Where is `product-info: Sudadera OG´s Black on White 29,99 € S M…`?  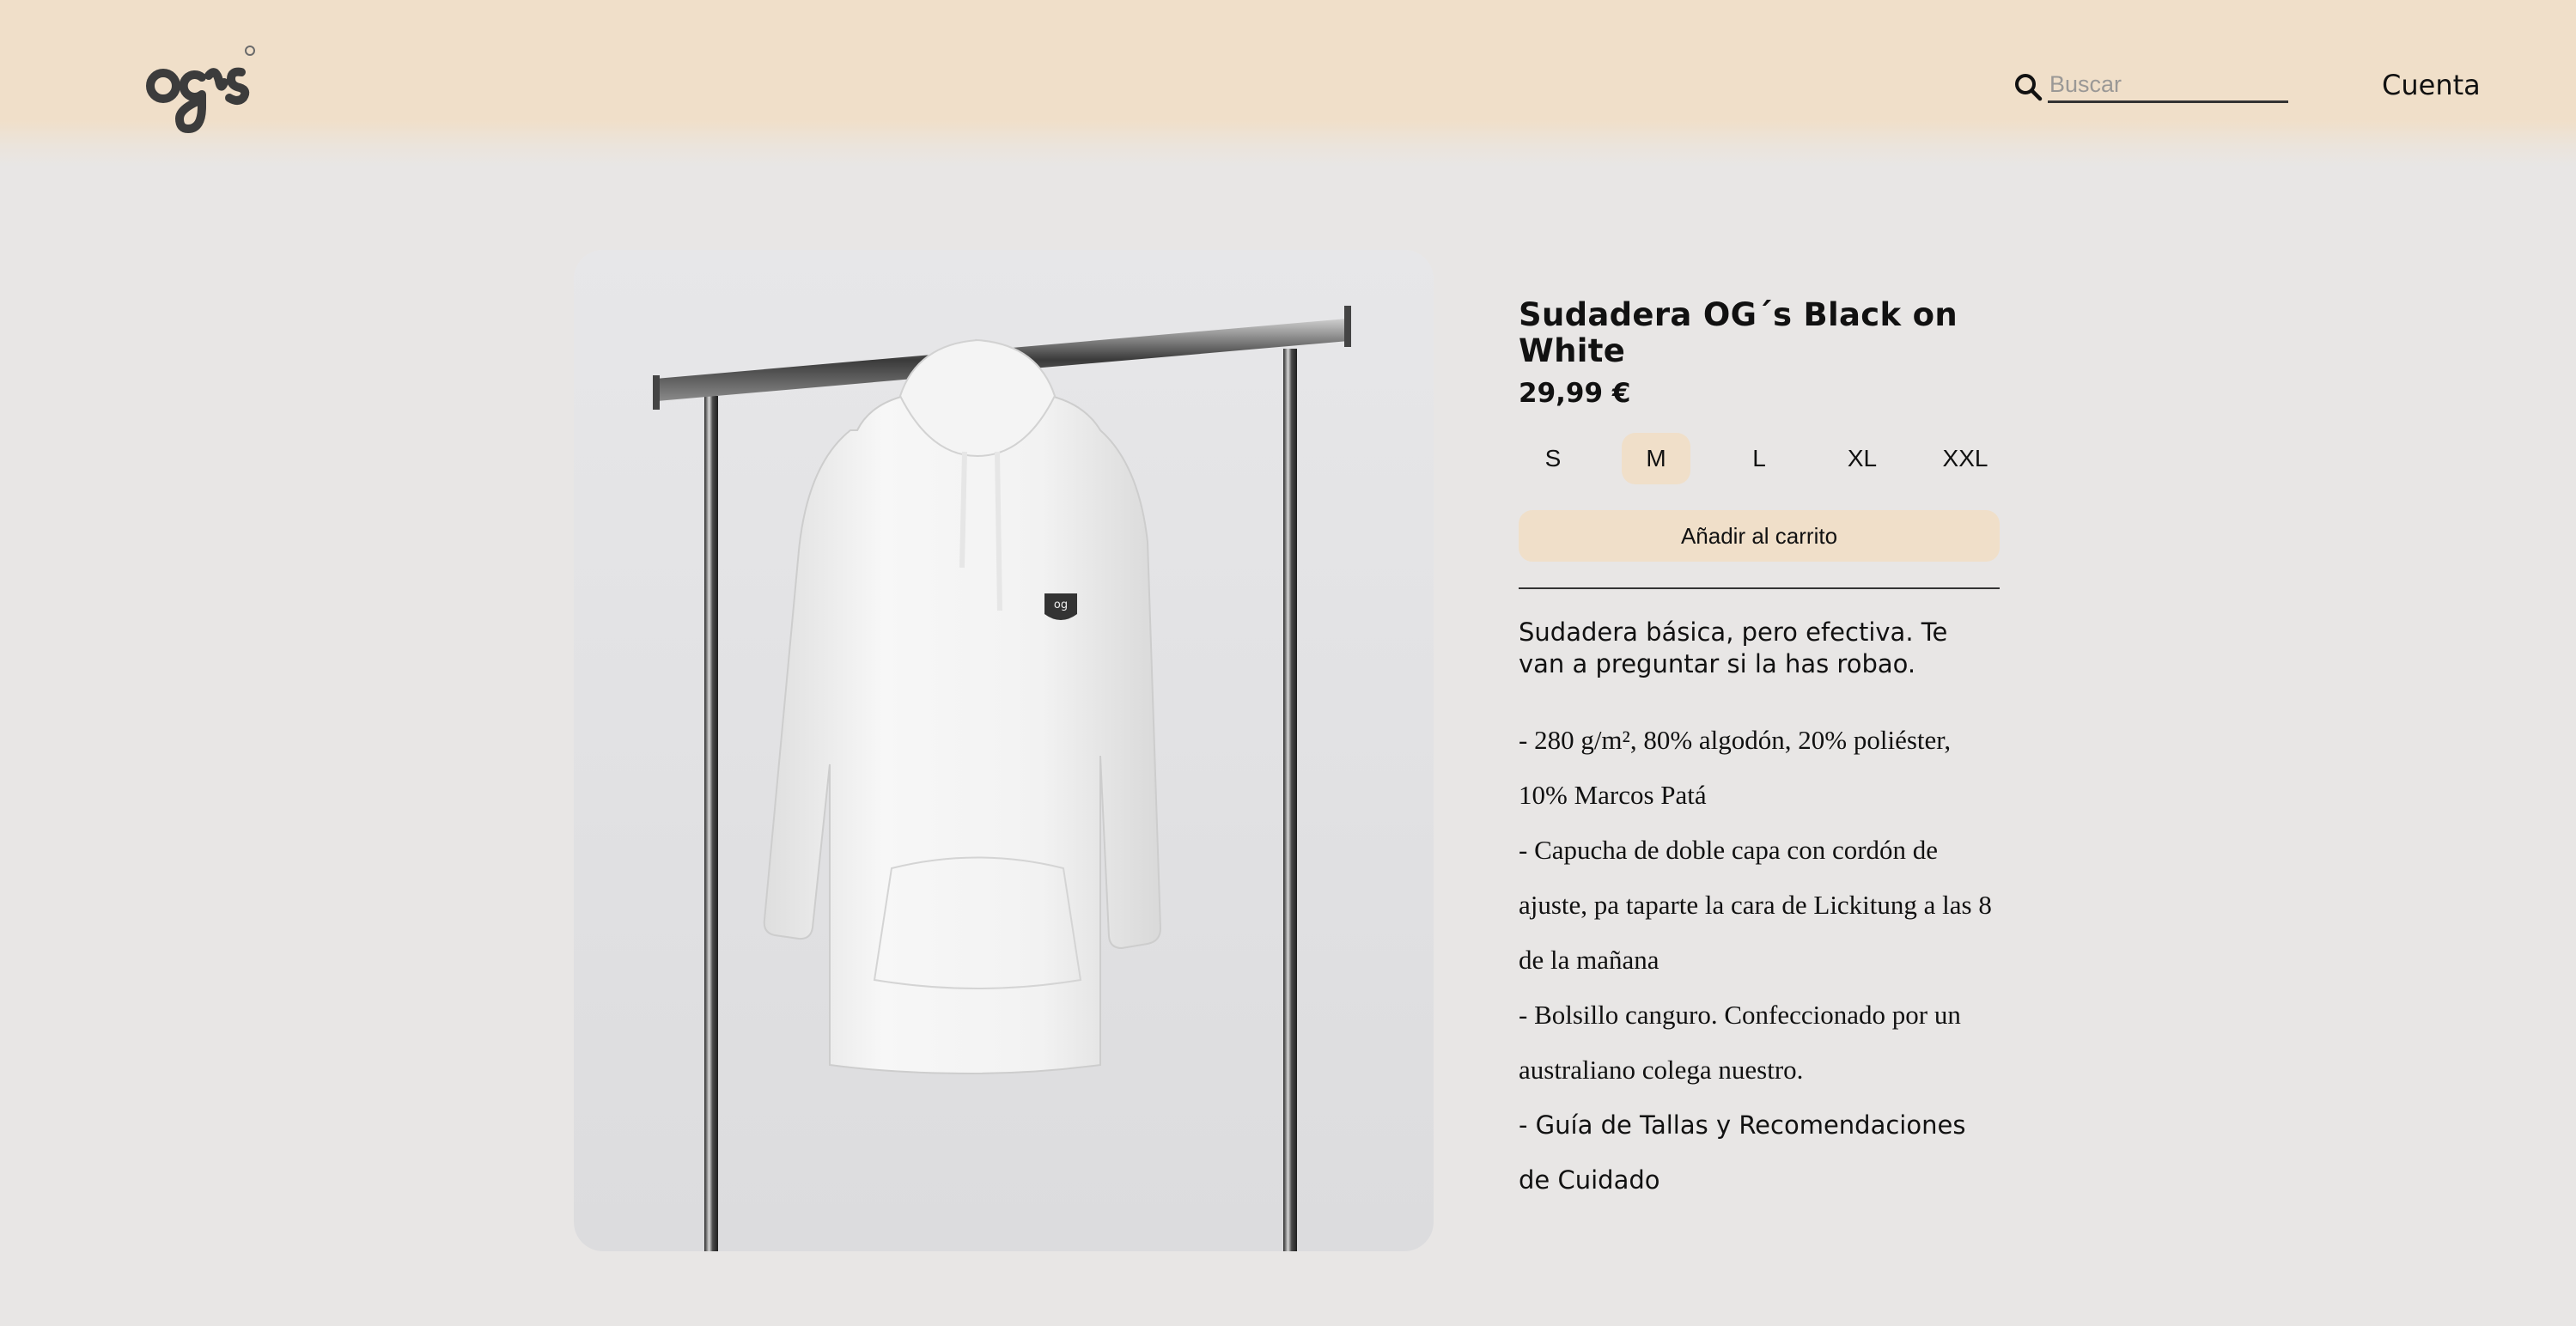
product-info: Sudadera OG´s Black on White 29,99 € S M… is located at coordinates (1759, 752).